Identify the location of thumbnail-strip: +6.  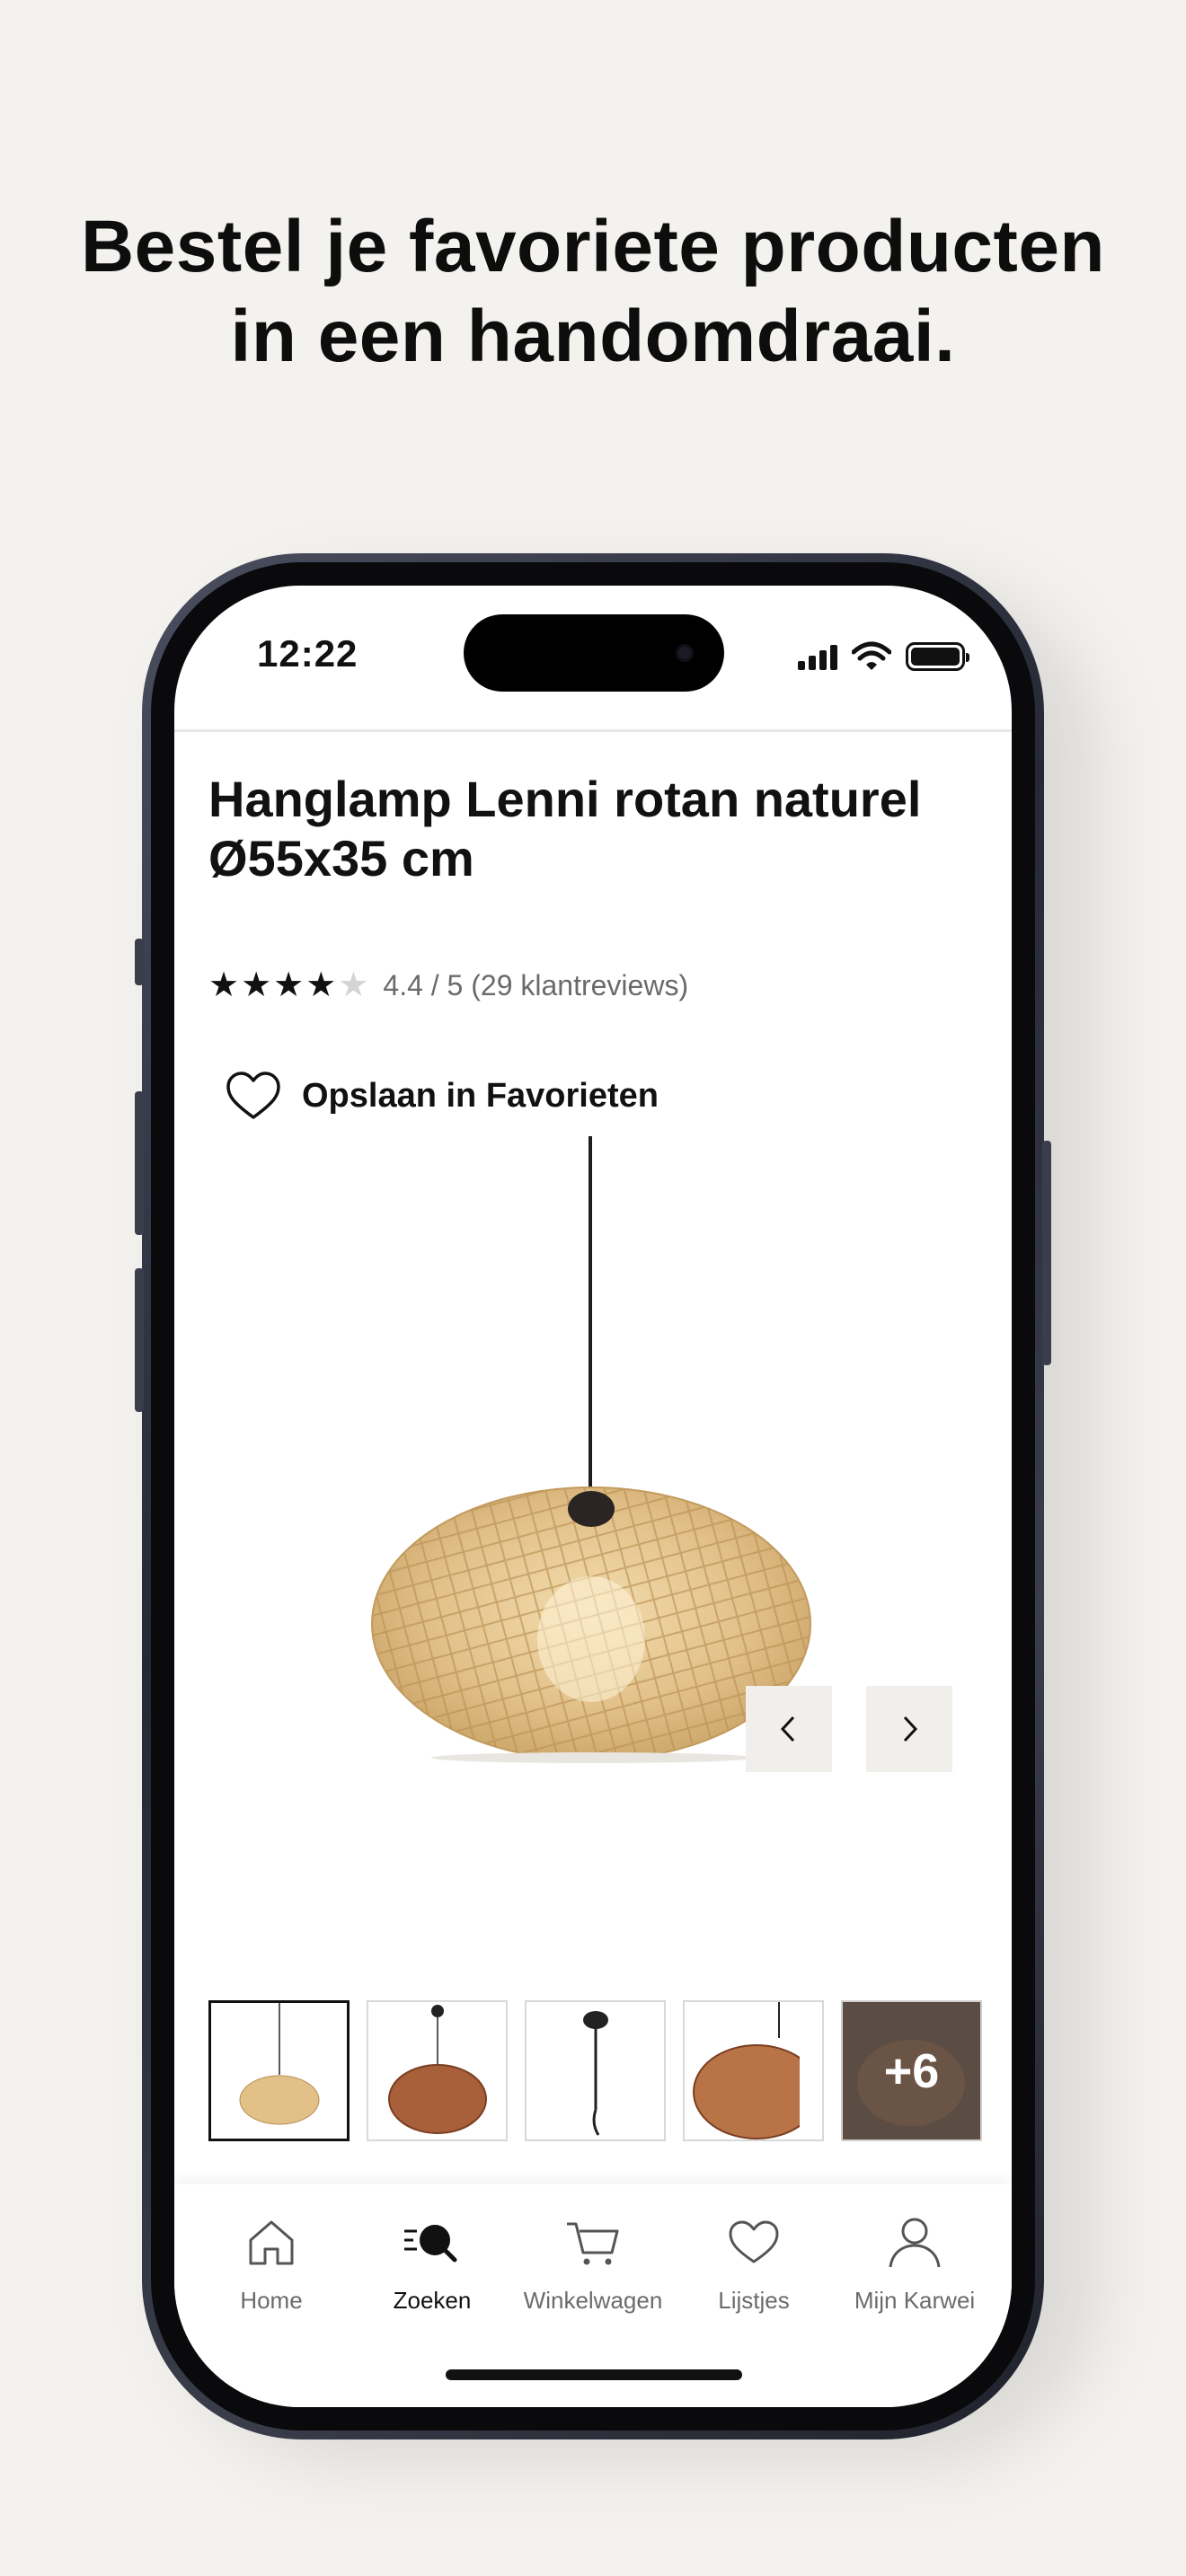
(595, 2070).